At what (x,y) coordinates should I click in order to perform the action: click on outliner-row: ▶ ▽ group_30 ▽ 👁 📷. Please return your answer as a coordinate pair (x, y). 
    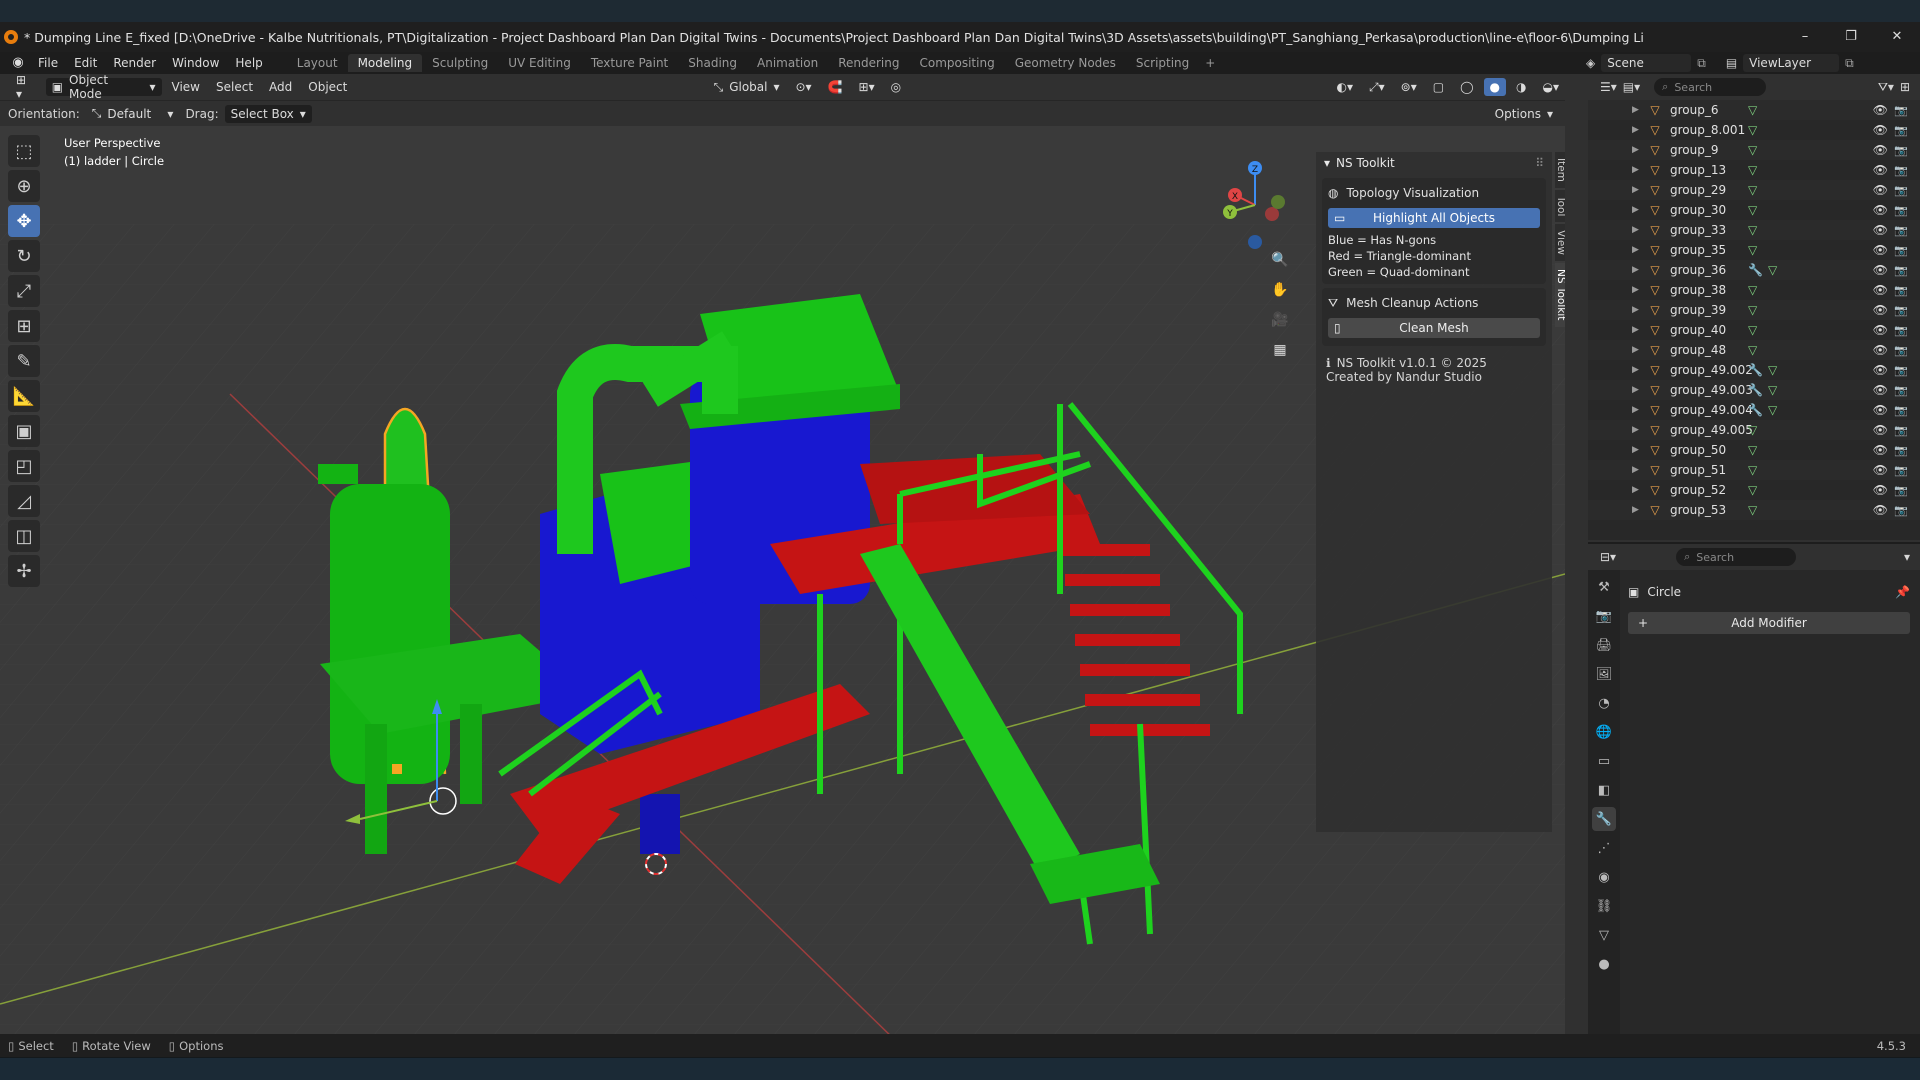
    Looking at the image, I should click on (1754, 210).